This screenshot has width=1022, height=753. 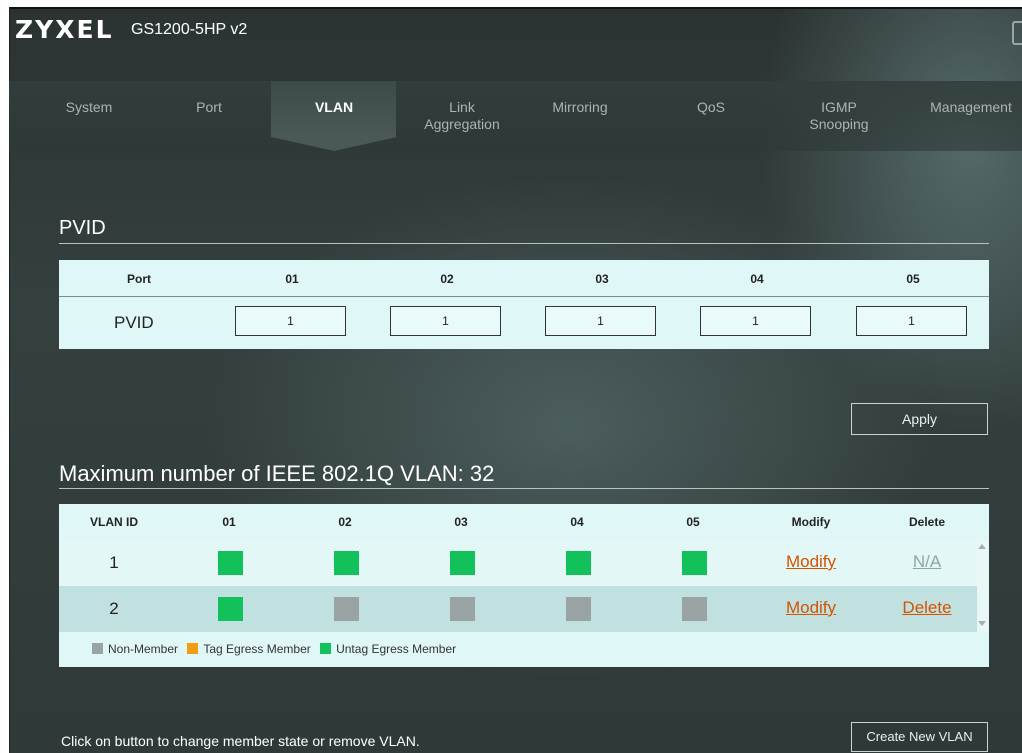 I want to click on vlan-header-id: VLAN ID, so click(x=114, y=522).